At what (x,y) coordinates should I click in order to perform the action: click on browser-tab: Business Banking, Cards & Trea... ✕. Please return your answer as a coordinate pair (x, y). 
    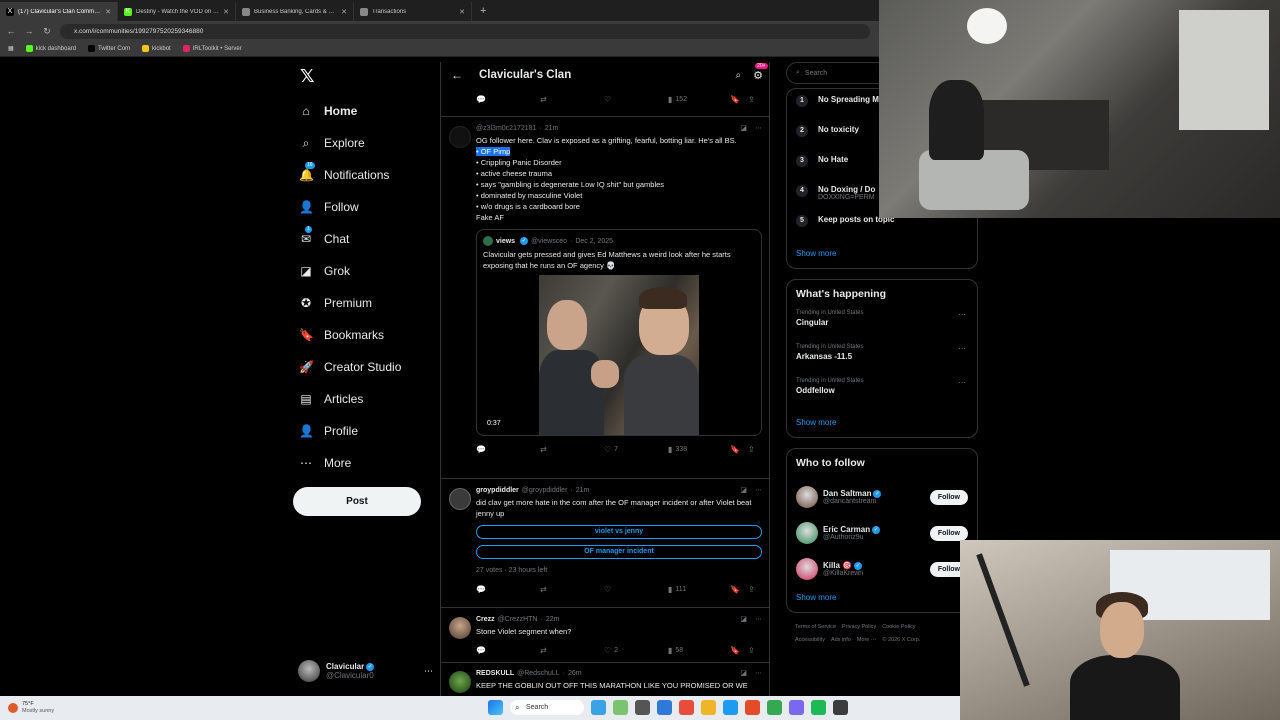
    Looking at the image, I should click on (295, 11).